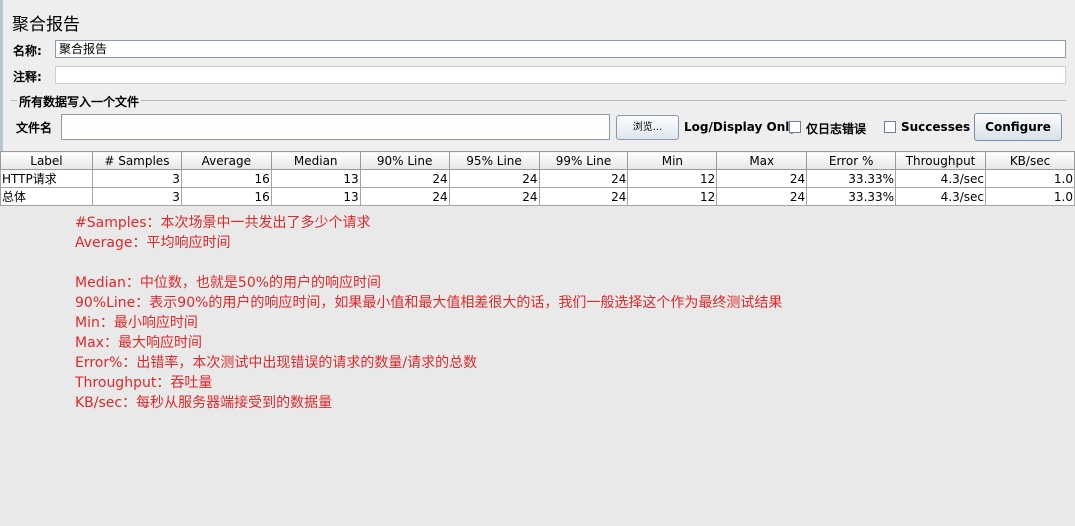 This screenshot has height=526, width=1075. What do you see at coordinates (795, 127) in the screenshot?
I see `errors-only-checkbox` at bounding box center [795, 127].